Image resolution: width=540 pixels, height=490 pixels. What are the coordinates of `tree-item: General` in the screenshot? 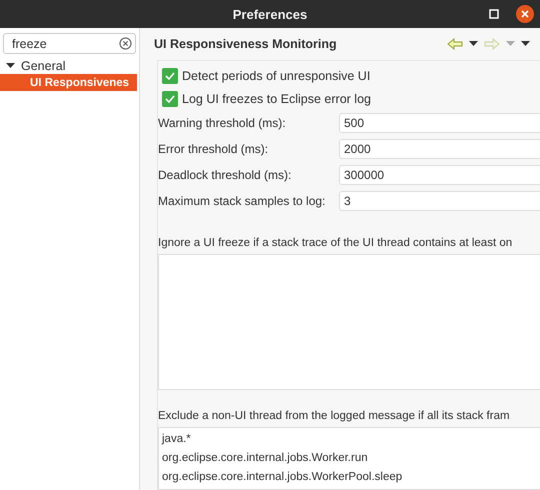 It's located at (68, 65).